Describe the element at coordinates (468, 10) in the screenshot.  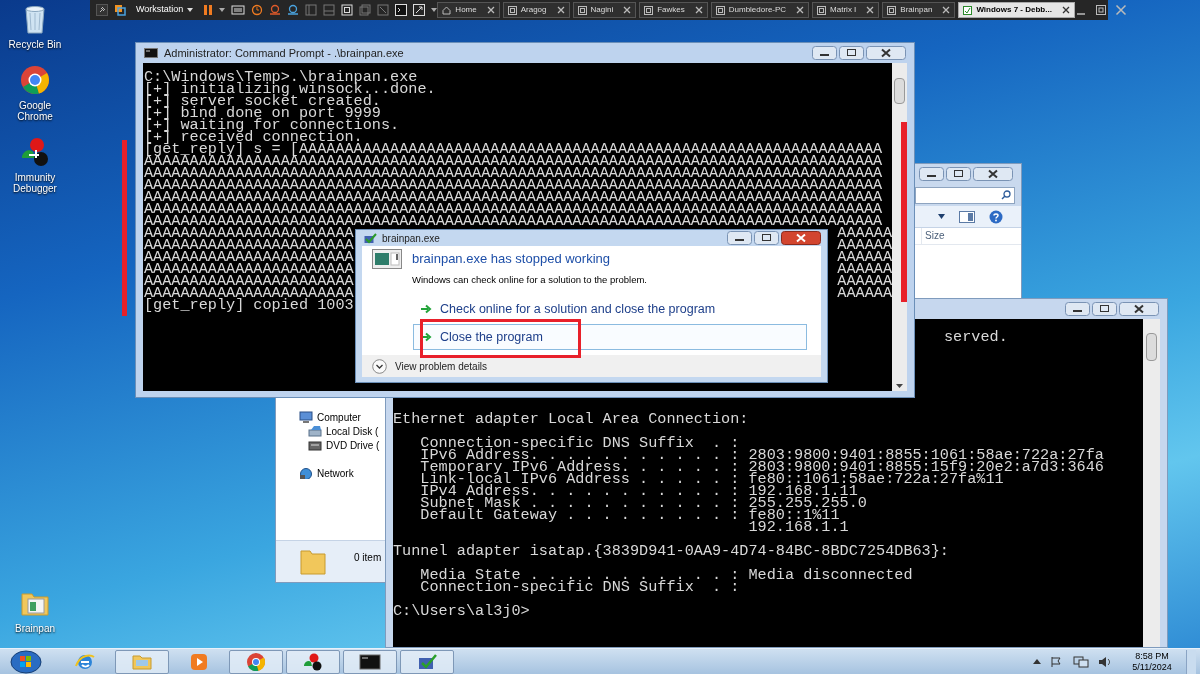
I see `vm-tab: Home` at that location.